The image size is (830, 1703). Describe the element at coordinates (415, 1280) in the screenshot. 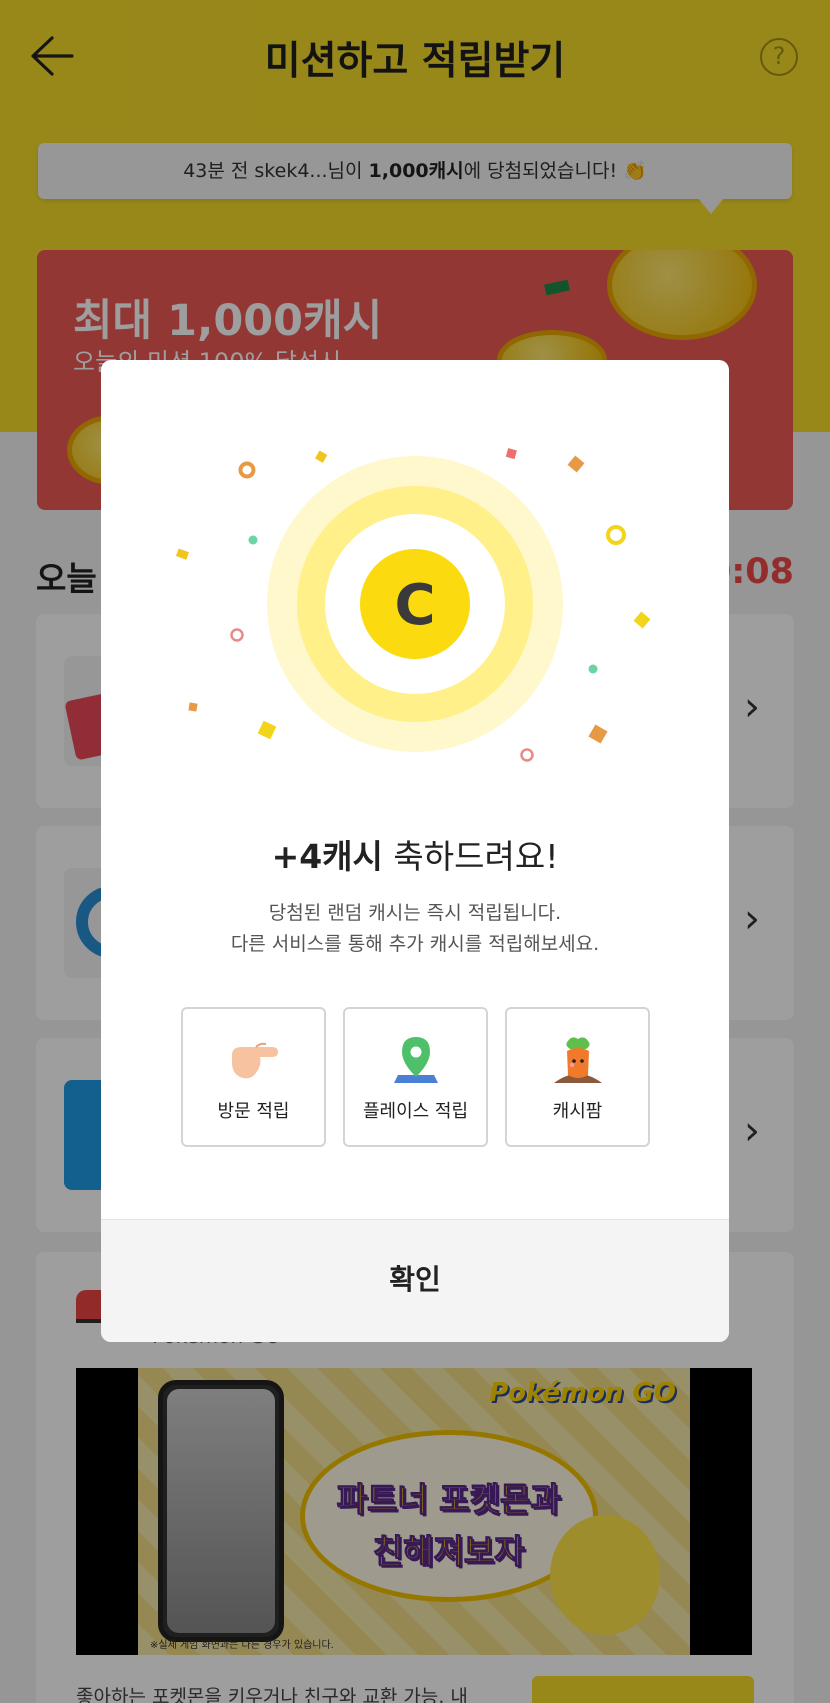

I see `confirm-button: 확인` at that location.